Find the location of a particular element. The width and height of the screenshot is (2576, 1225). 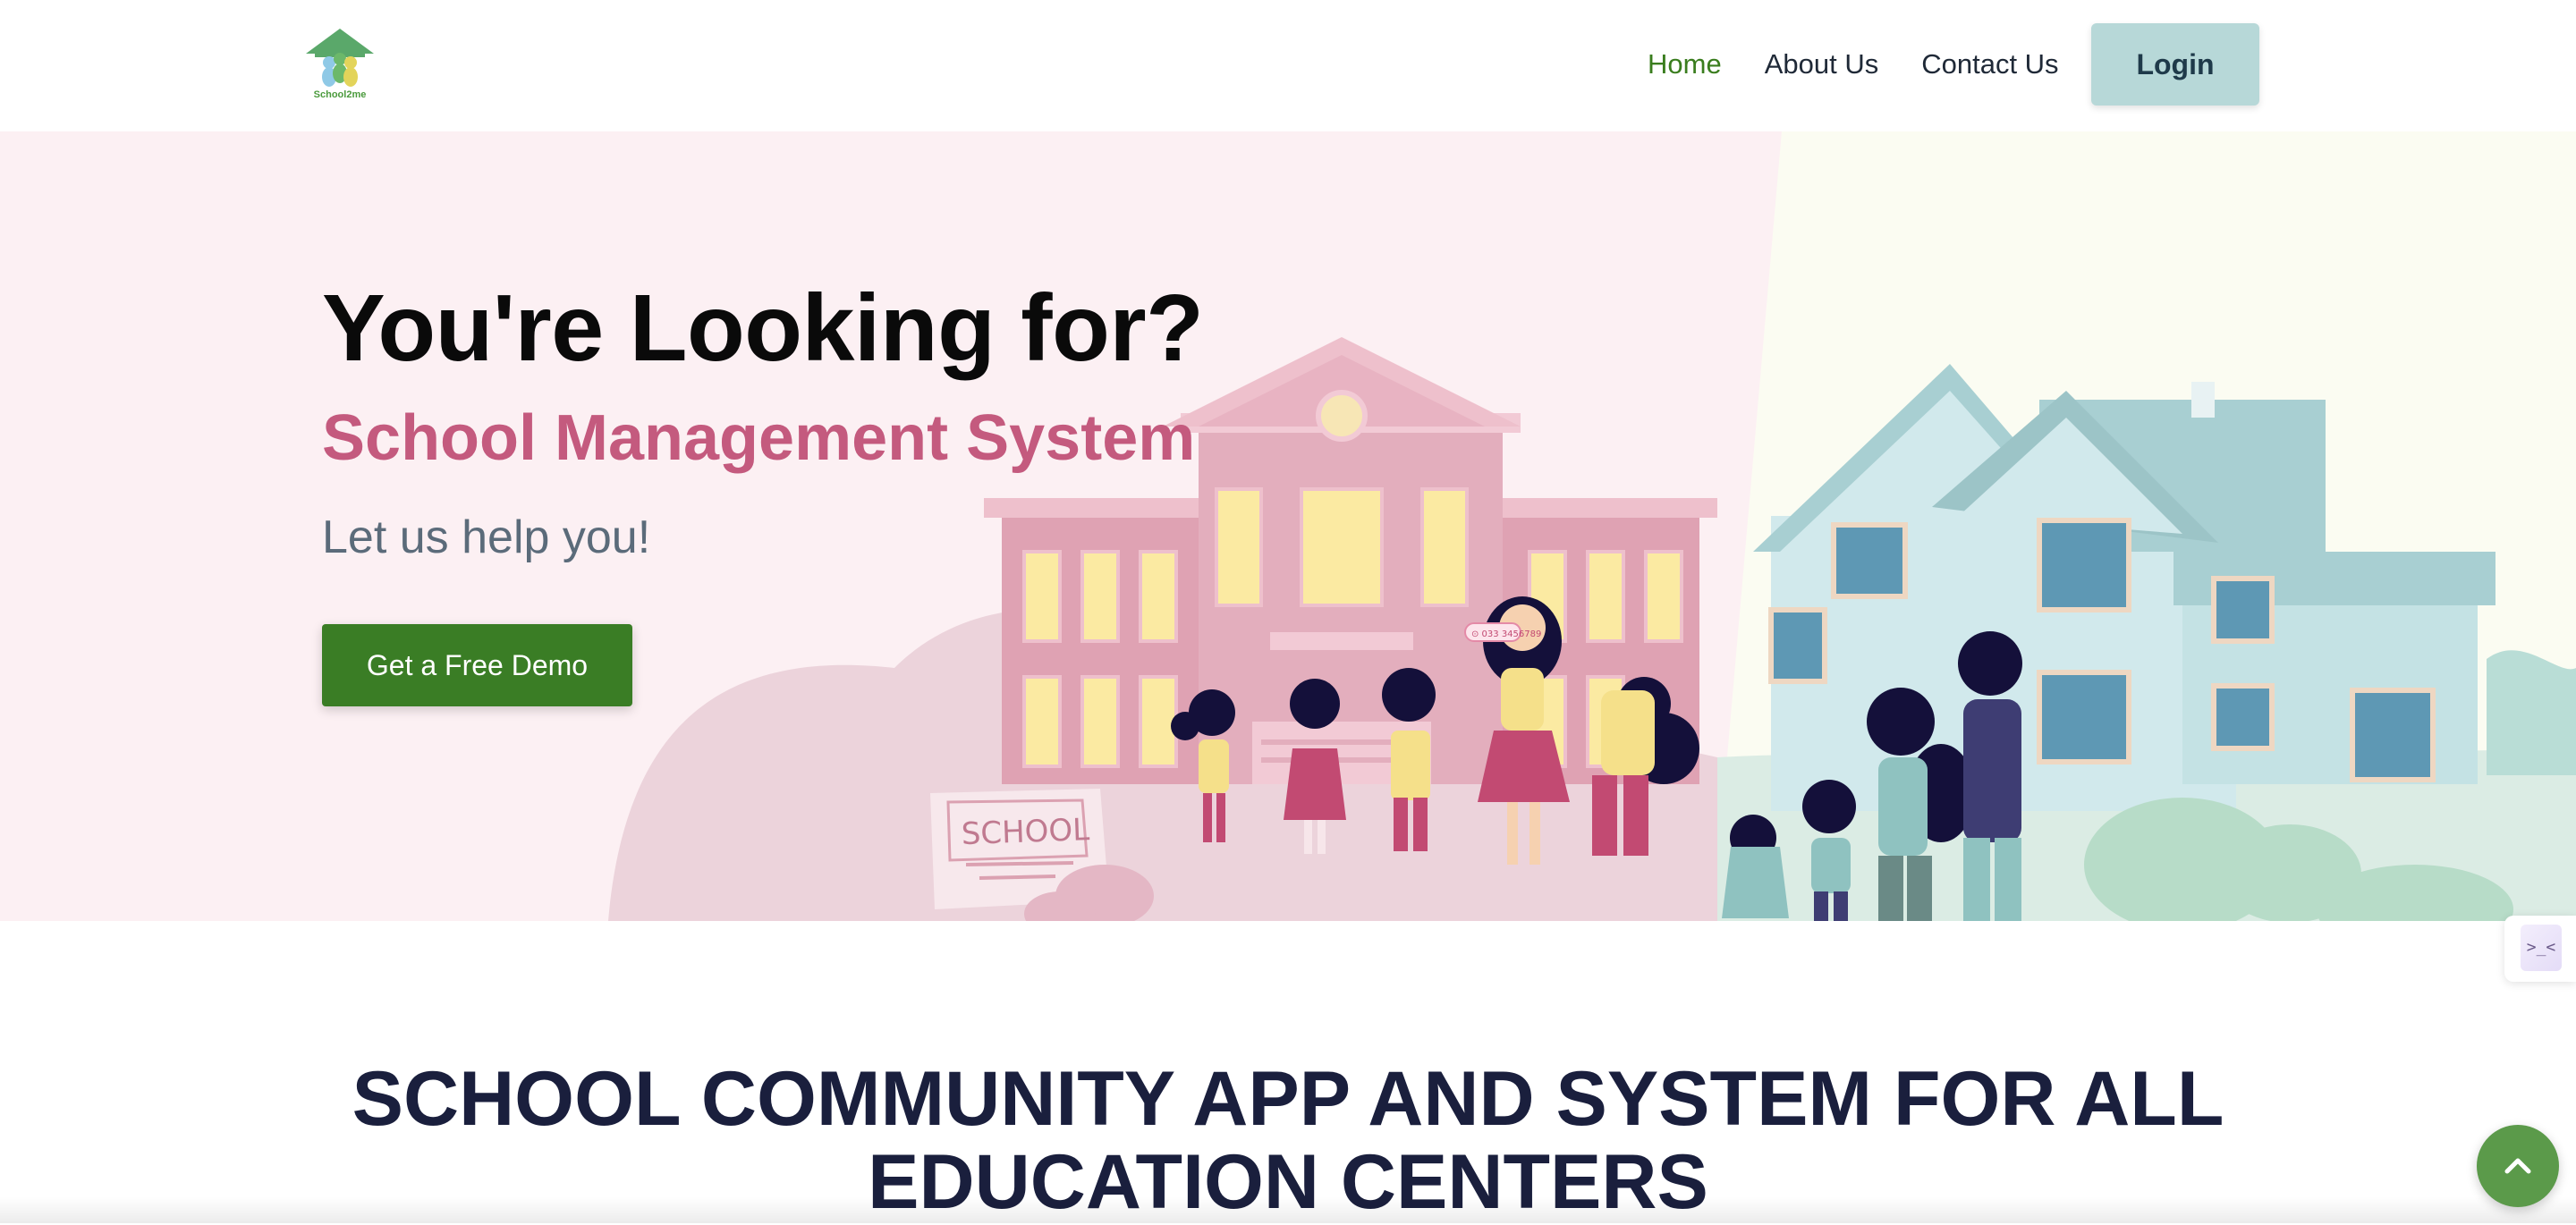

scroll-to-top-button is located at coordinates (2518, 1166).